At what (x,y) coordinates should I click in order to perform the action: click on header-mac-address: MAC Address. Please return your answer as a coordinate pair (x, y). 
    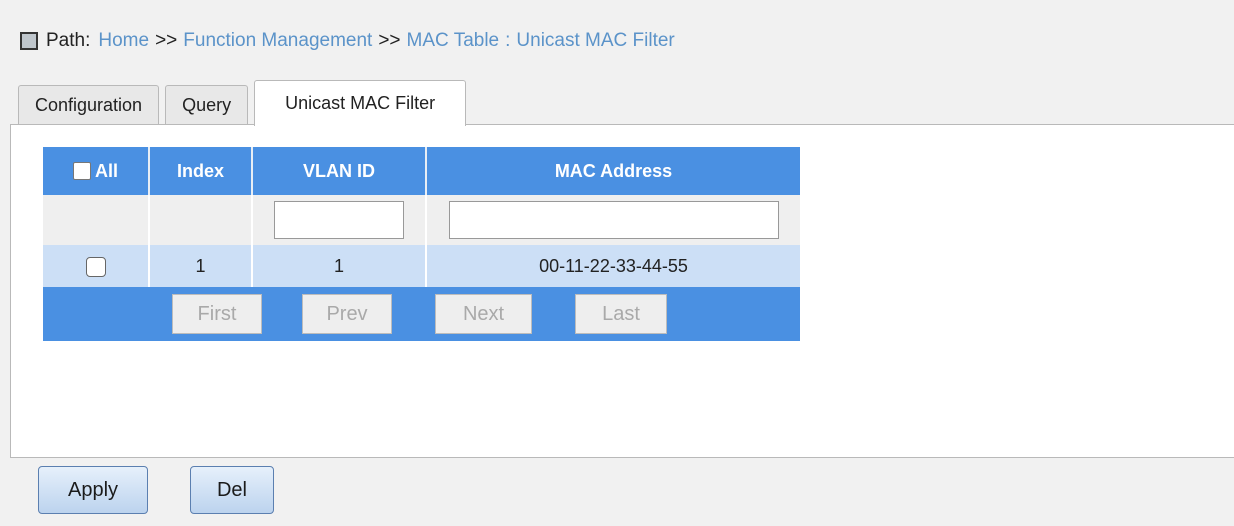
    Looking at the image, I should click on (613, 171).